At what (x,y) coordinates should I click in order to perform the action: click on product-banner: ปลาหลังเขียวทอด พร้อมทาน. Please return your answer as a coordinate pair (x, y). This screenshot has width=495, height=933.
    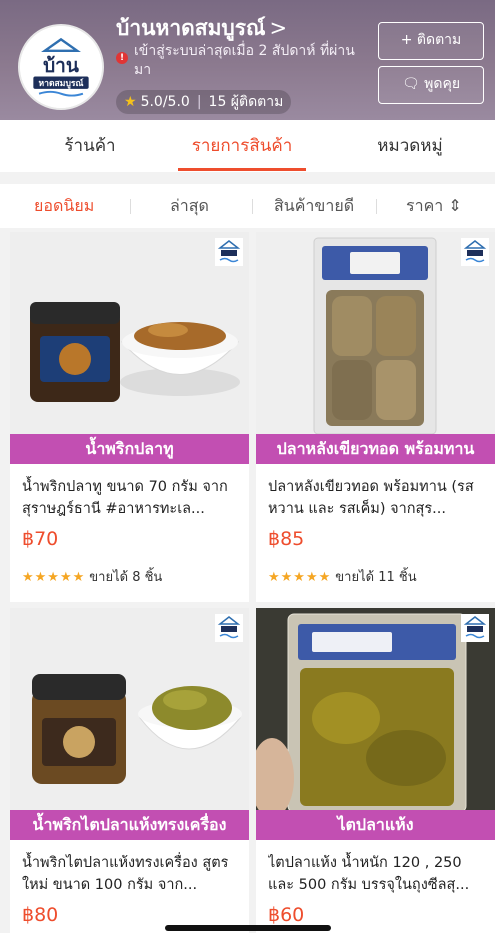
    Looking at the image, I should click on (375, 449).